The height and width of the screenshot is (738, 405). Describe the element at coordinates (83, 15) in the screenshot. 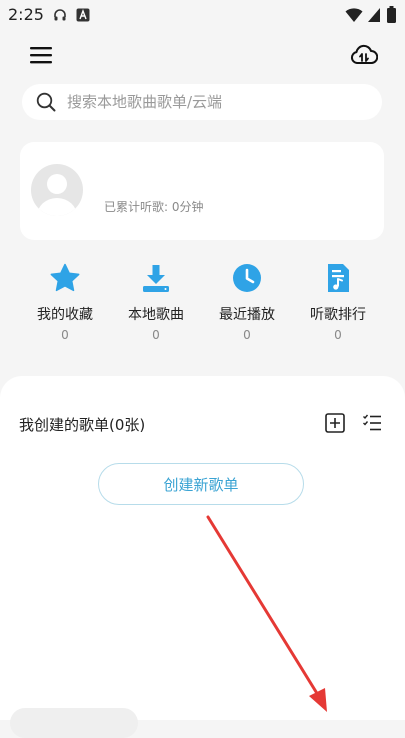

I see `notification-a-icon` at that location.